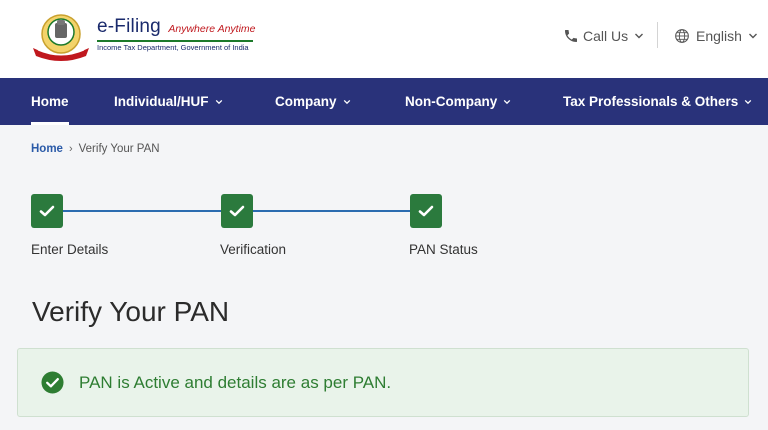 The height and width of the screenshot is (430, 768). I want to click on step-2-label: Verification, so click(253, 249).